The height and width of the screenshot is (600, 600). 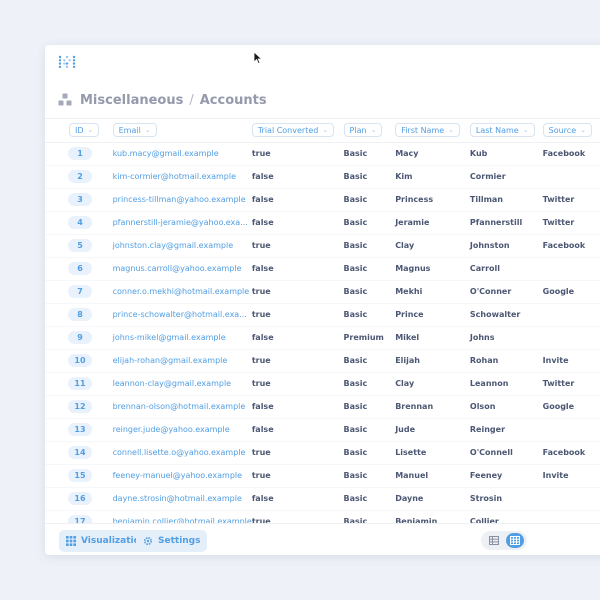 I want to click on column-header-button: Source ⌄, so click(x=567, y=130).